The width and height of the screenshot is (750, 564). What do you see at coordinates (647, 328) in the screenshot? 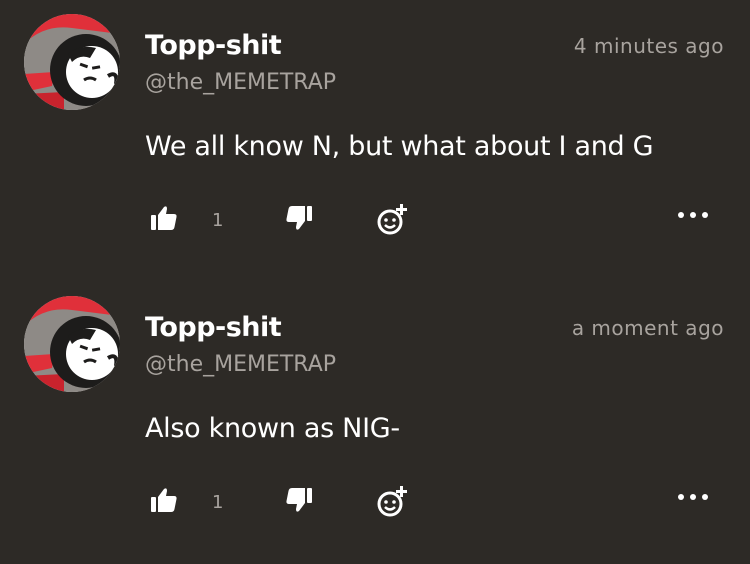
I see `timestamp: a moment ago` at bounding box center [647, 328].